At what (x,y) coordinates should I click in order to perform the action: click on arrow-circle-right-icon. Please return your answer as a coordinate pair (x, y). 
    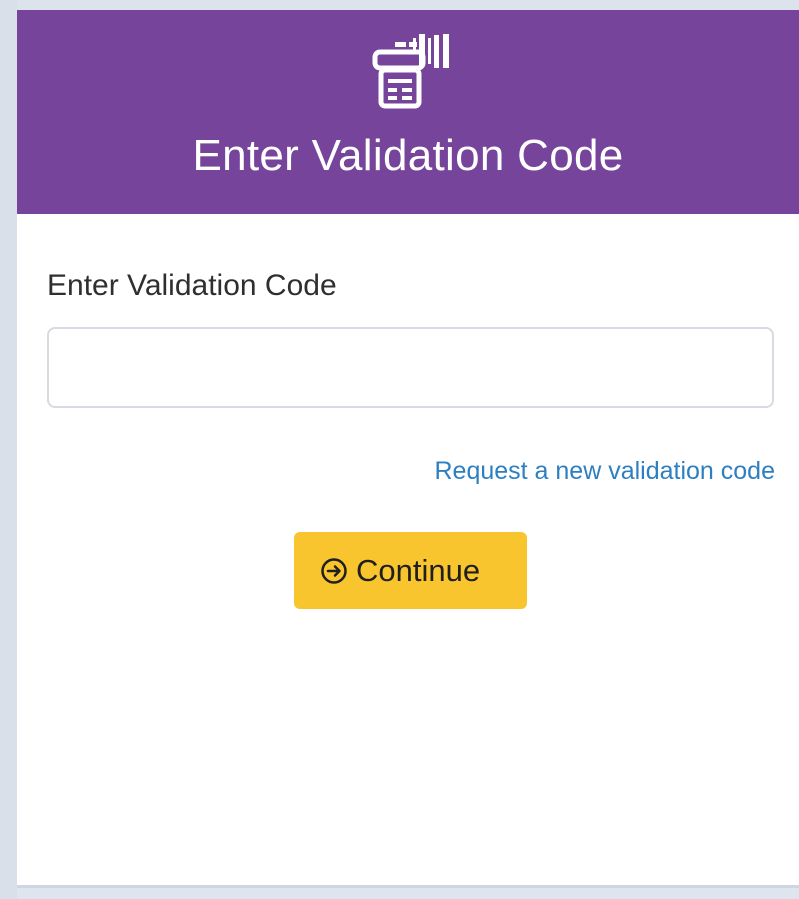
    Looking at the image, I should click on (334, 570).